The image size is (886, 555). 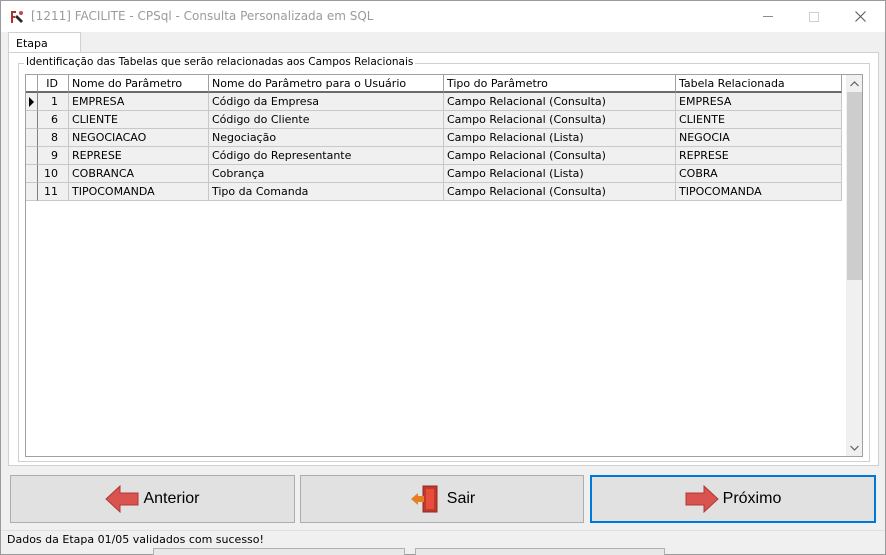 What do you see at coordinates (759, 120) in the screenshot?
I see `cell-tabela: CLIENTE` at bounding box center [759, 120].